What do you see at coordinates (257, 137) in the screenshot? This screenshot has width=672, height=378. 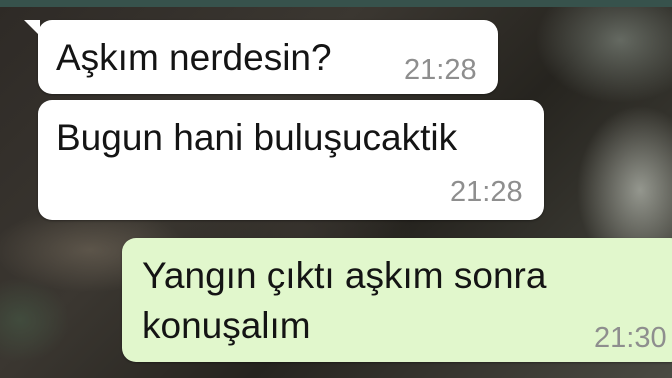 I see `message-text: Bugun hani buluşucaktik` at bounding box center [257, 137].